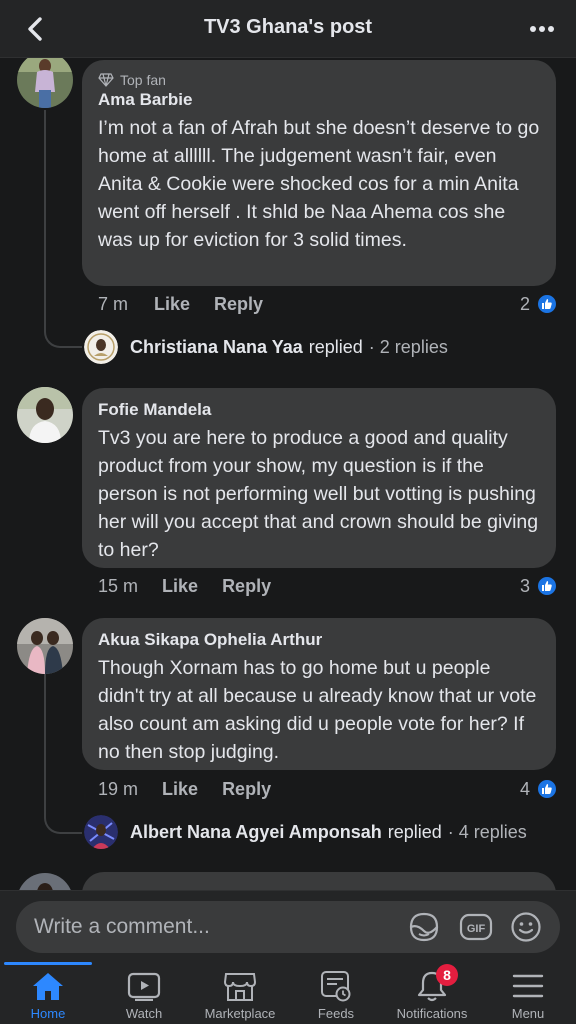  What do you see at coordinates (447, 975) in the screenshot?
I see `notification-badge: 8` at bounding box center [447, 975].